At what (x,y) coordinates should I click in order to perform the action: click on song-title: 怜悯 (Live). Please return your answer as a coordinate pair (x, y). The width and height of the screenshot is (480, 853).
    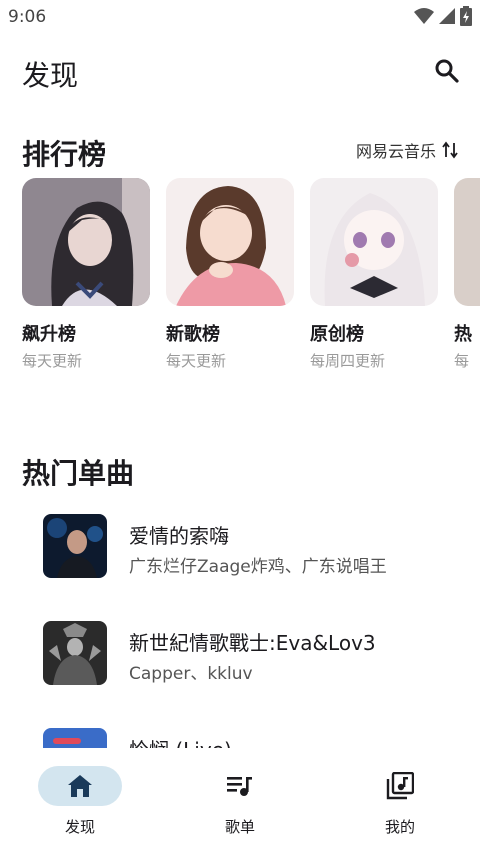
    Looking at the image, I should click on (180, 741).